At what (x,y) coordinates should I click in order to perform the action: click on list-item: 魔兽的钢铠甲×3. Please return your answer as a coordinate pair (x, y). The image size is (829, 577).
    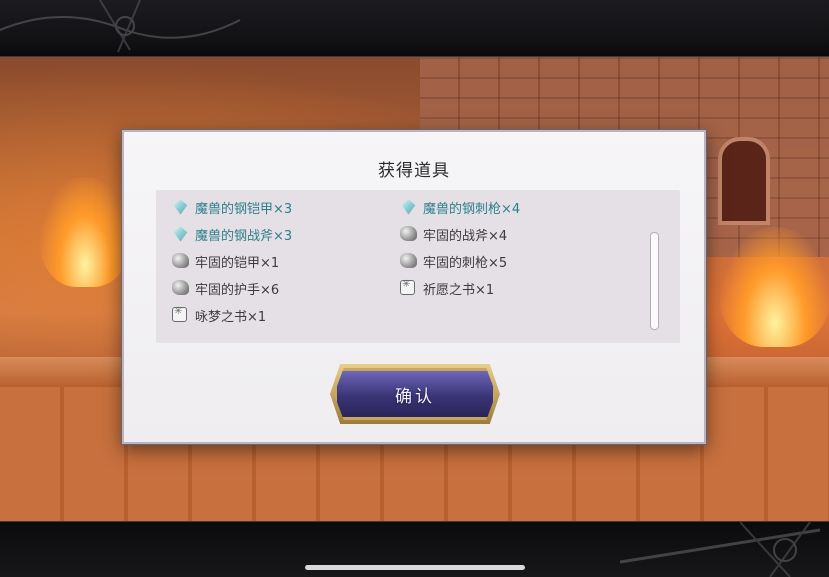
    Looking at the image, I should click on (232, 207).